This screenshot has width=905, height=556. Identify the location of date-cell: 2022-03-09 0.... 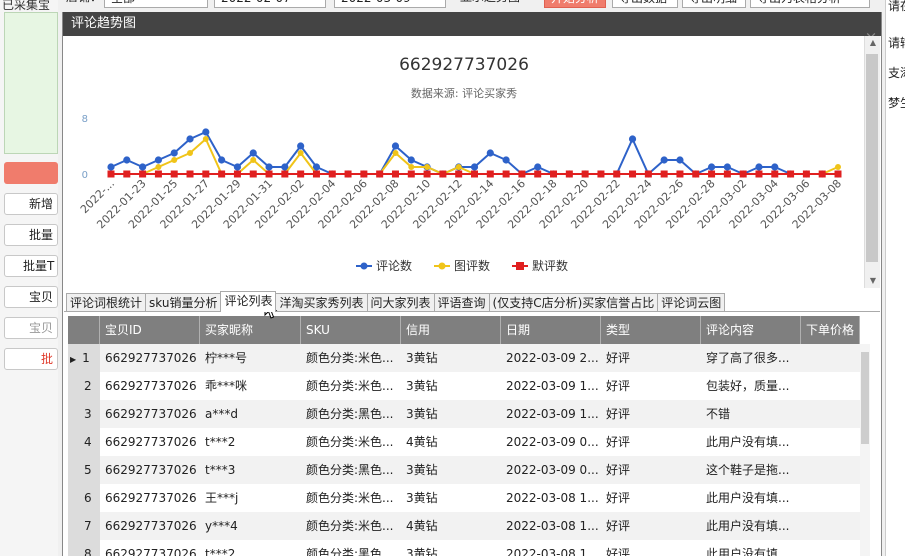
(551, 470).